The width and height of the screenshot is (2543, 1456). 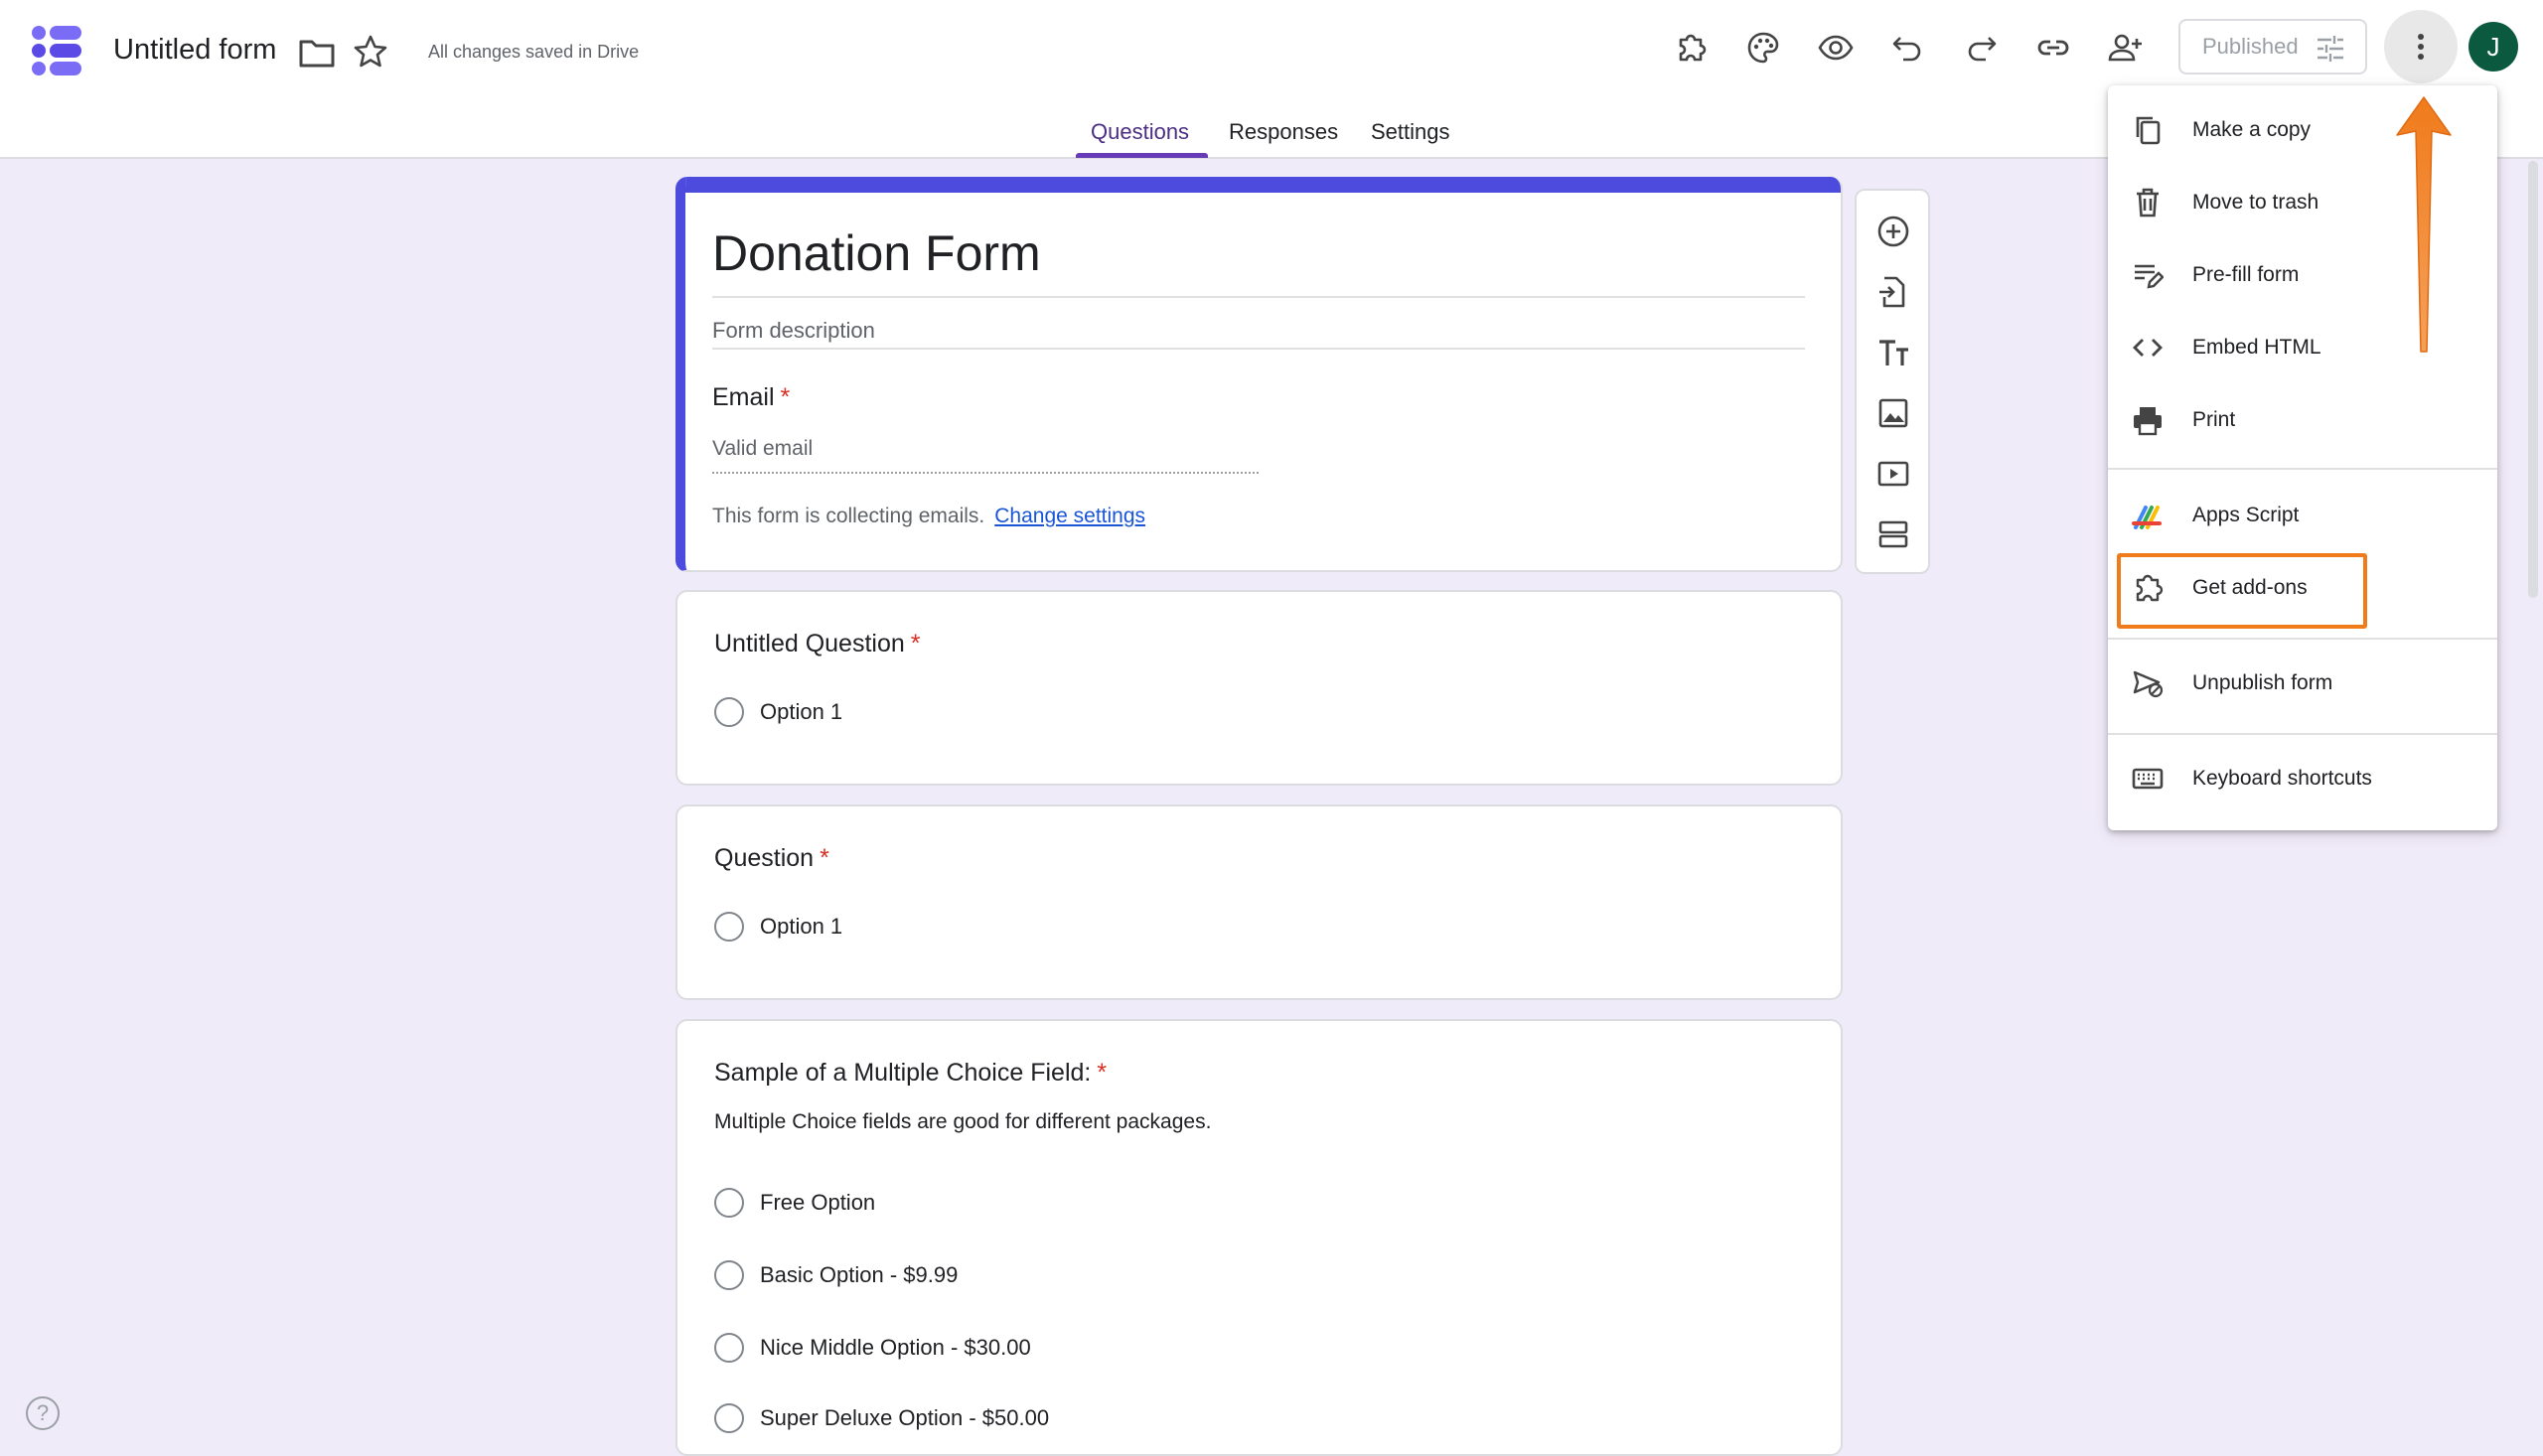 I want to click on question-title: Sample of a Multiple Choice Field: *, so click(x=910, y=1073).